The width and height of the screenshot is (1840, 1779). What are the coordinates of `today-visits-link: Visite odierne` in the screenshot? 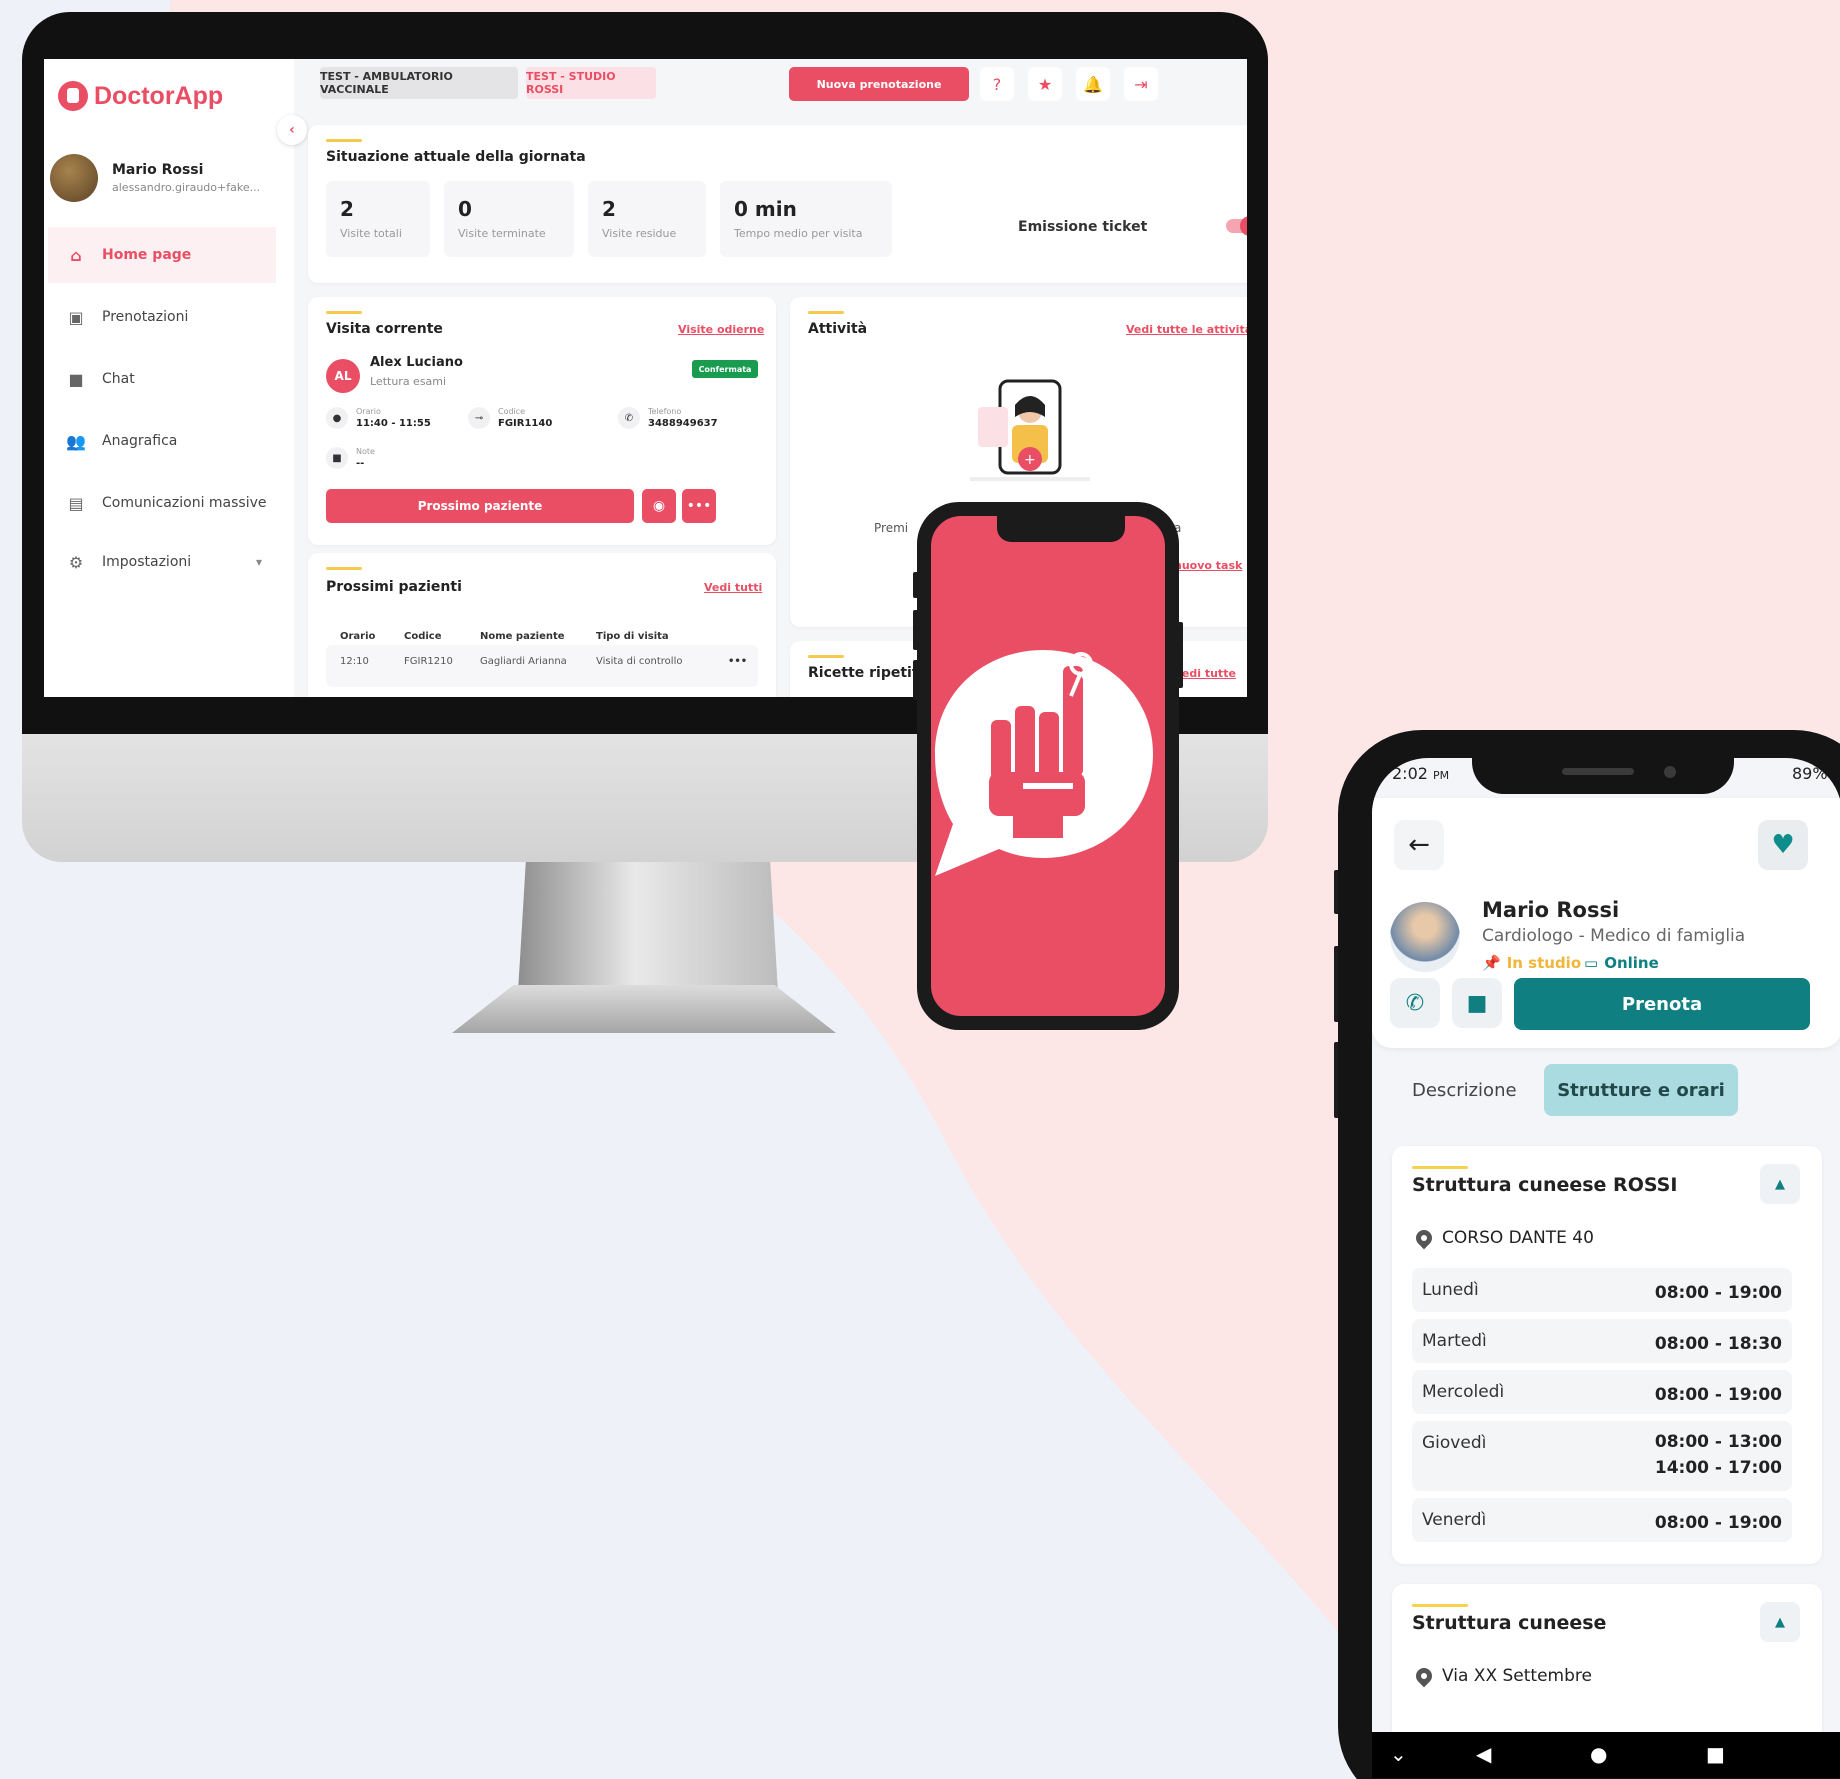 It's located at (721, 329).